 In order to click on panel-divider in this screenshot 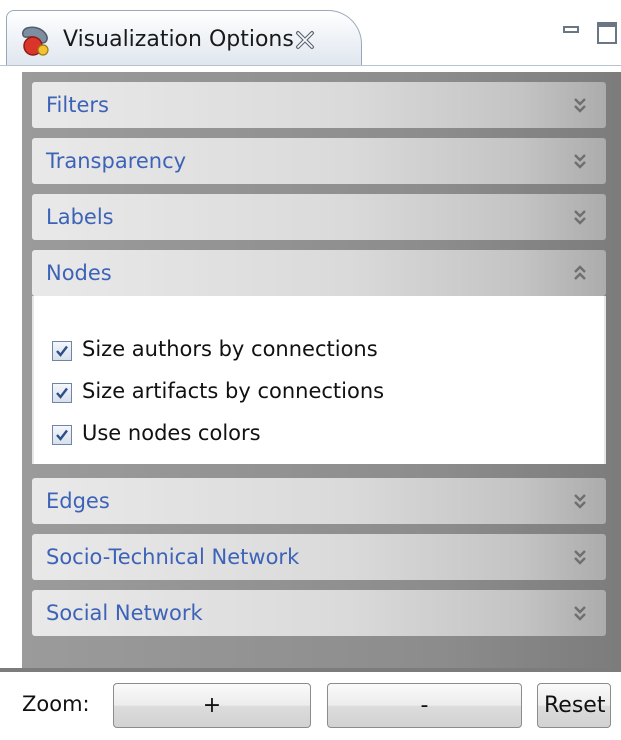, I will do `click(310, 670)`.